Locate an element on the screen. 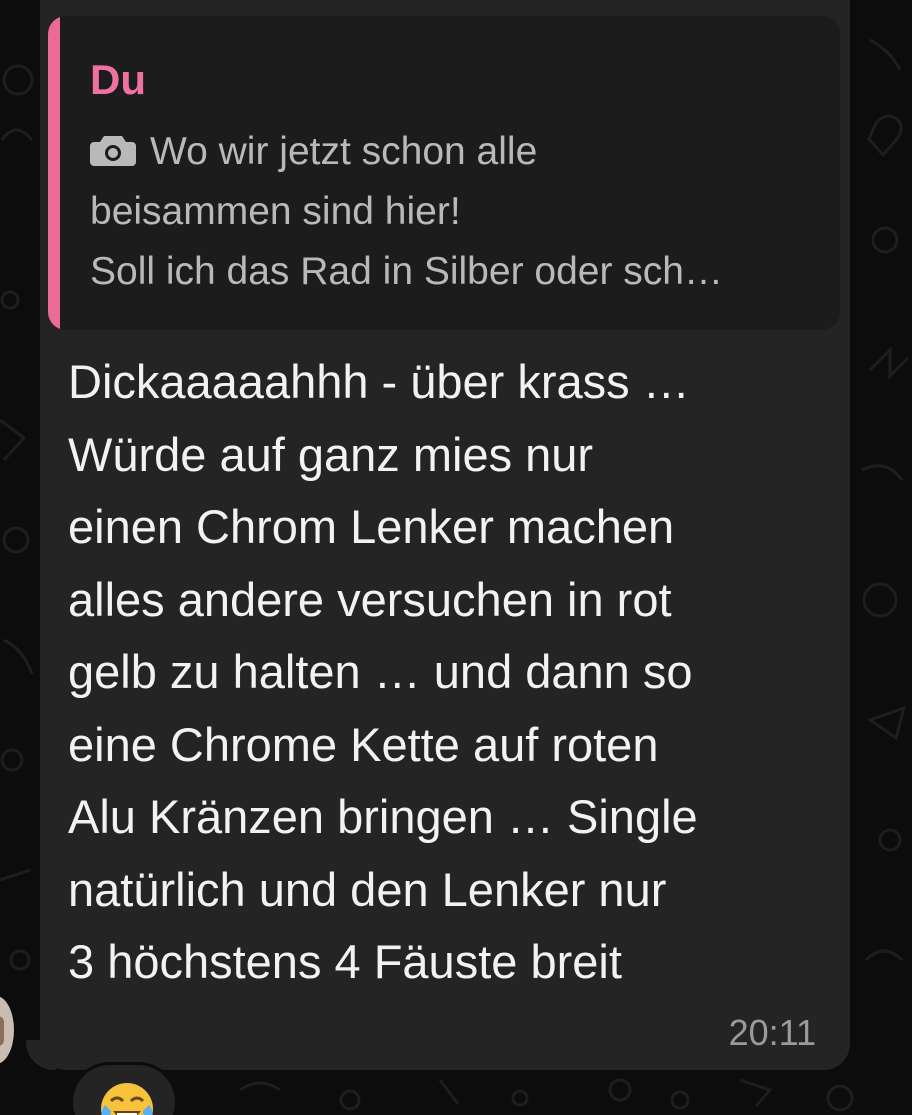  tears-of-joy-emoji-icon is located at coordinates (127, 1099).